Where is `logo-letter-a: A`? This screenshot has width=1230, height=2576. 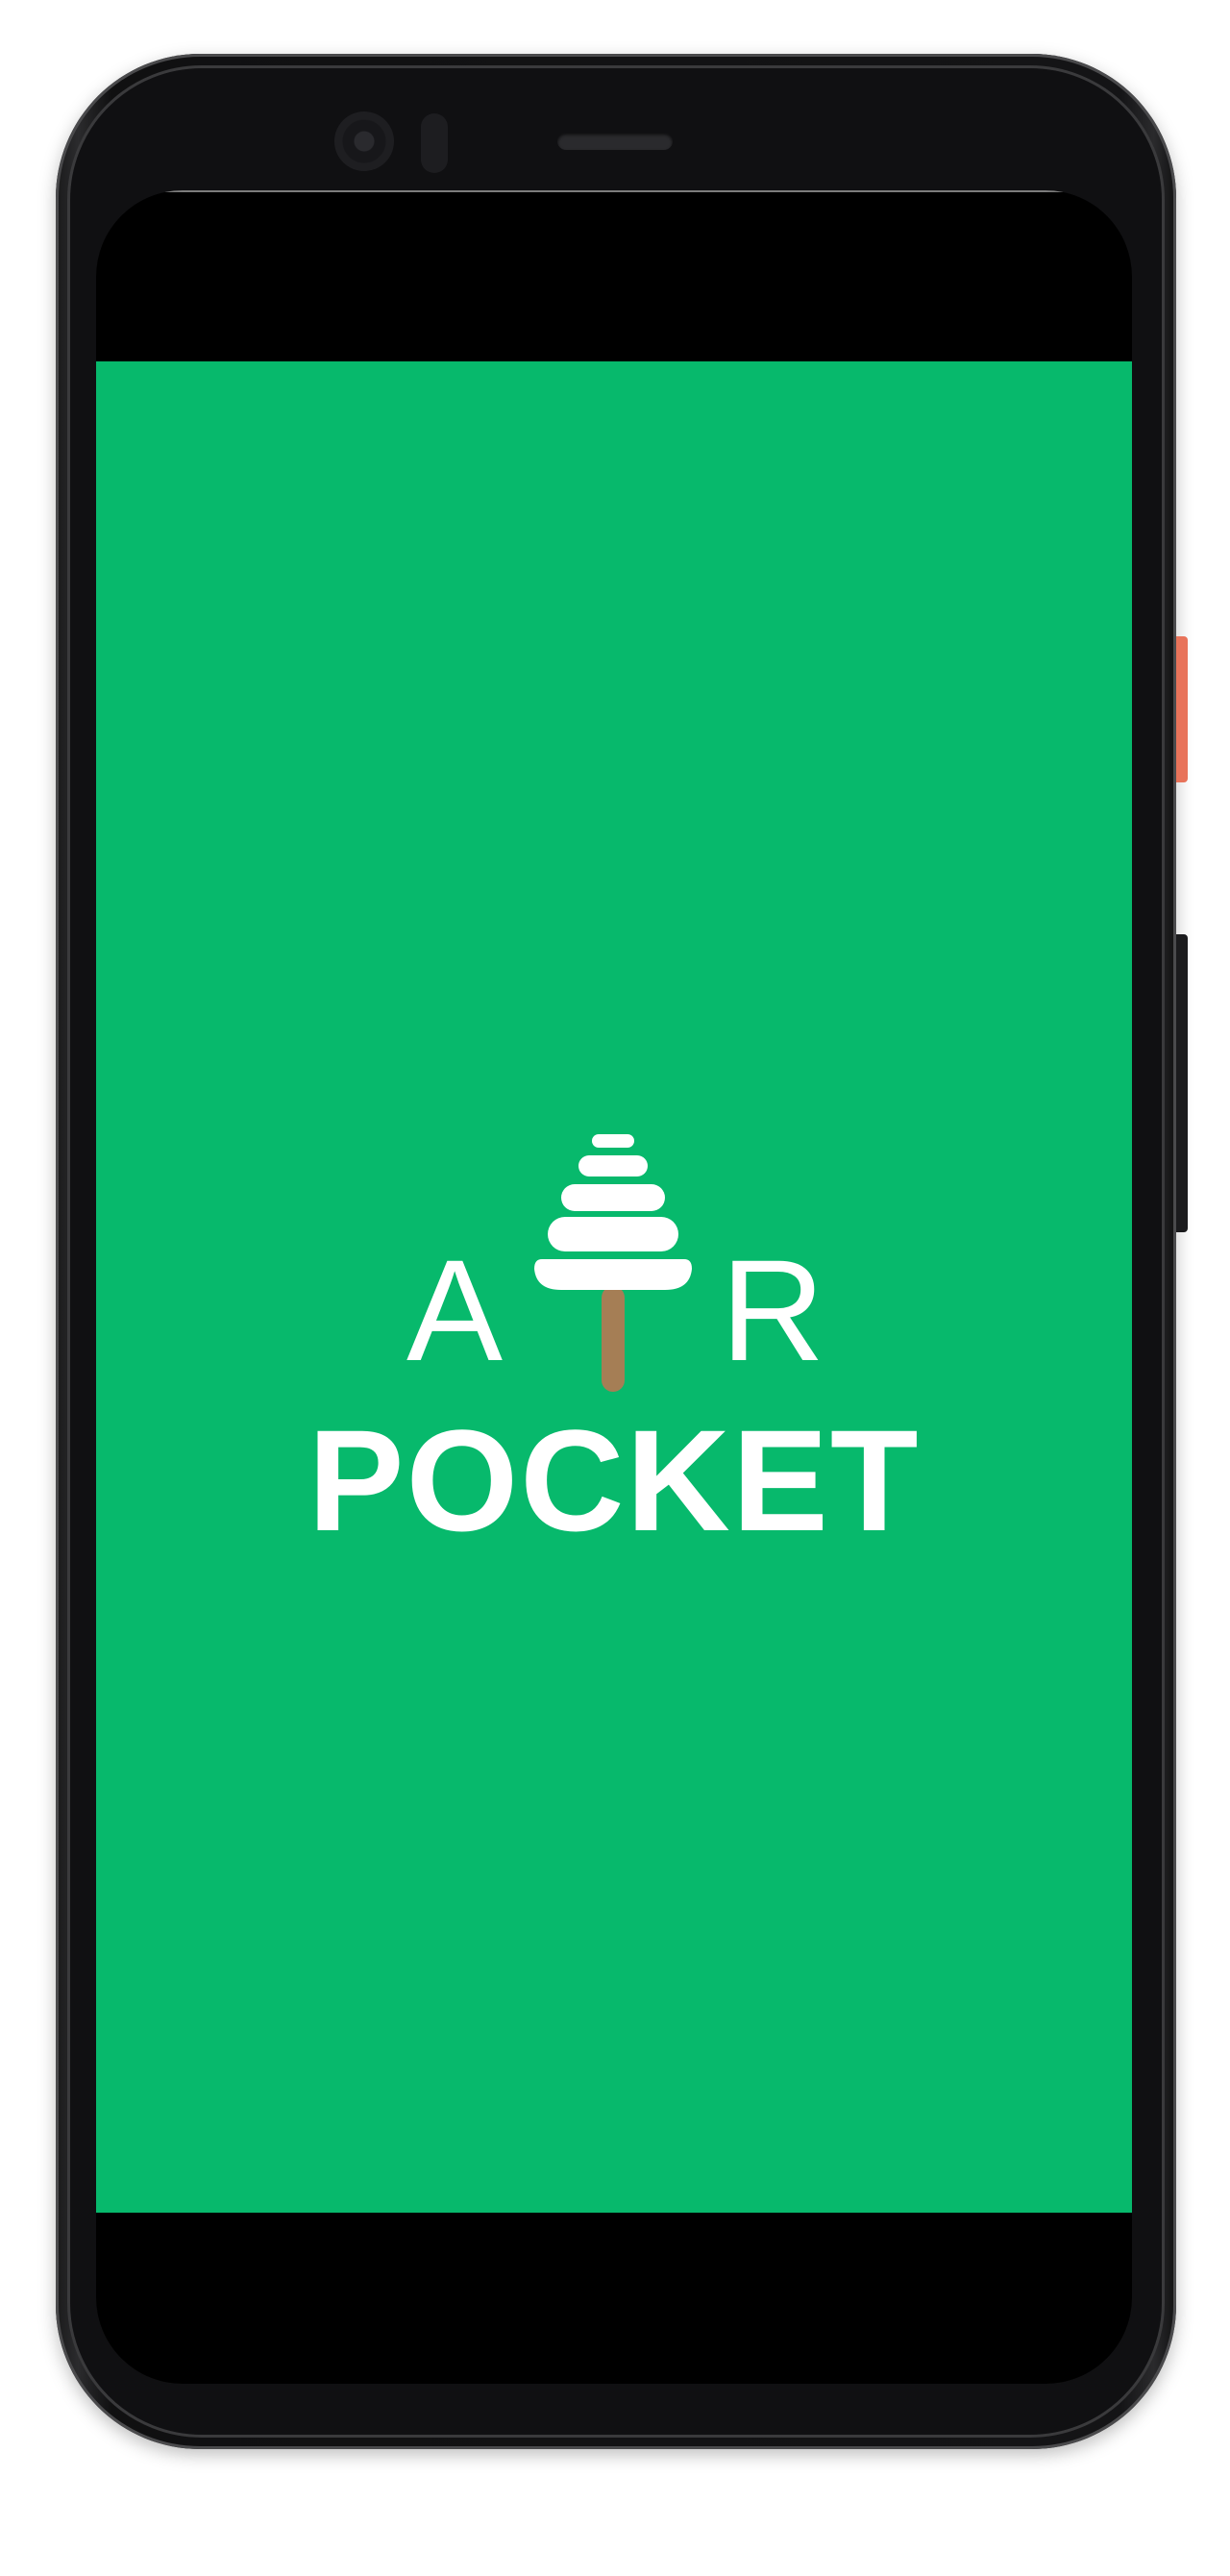 logo-letter-a: A is located at coordinates (455, 1310).